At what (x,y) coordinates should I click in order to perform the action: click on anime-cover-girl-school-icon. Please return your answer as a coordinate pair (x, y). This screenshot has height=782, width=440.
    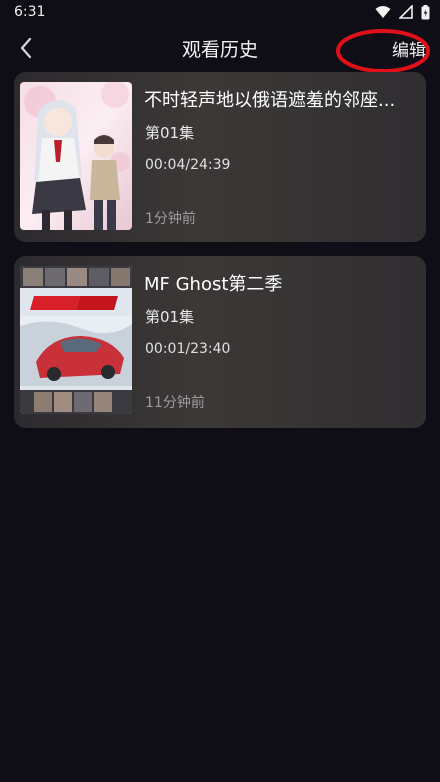
    Looking at the image, I should click on (76, 156).